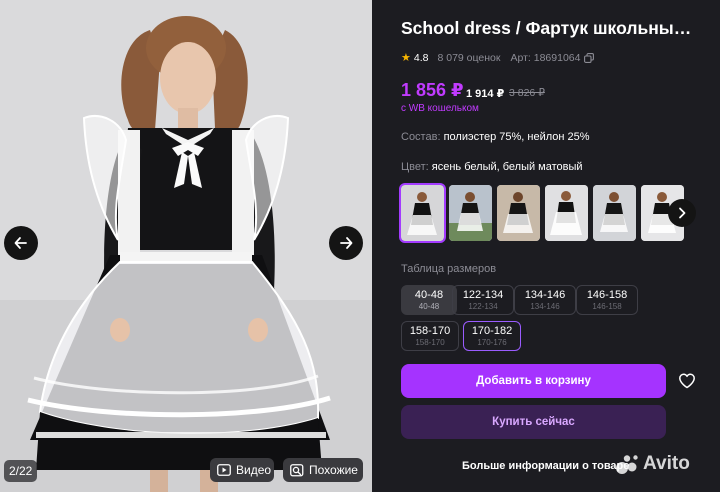  What do you see at coordinates (492, 330) in the screenshot?
I see `size-main: 170-182` at bounding box center [492, 330].